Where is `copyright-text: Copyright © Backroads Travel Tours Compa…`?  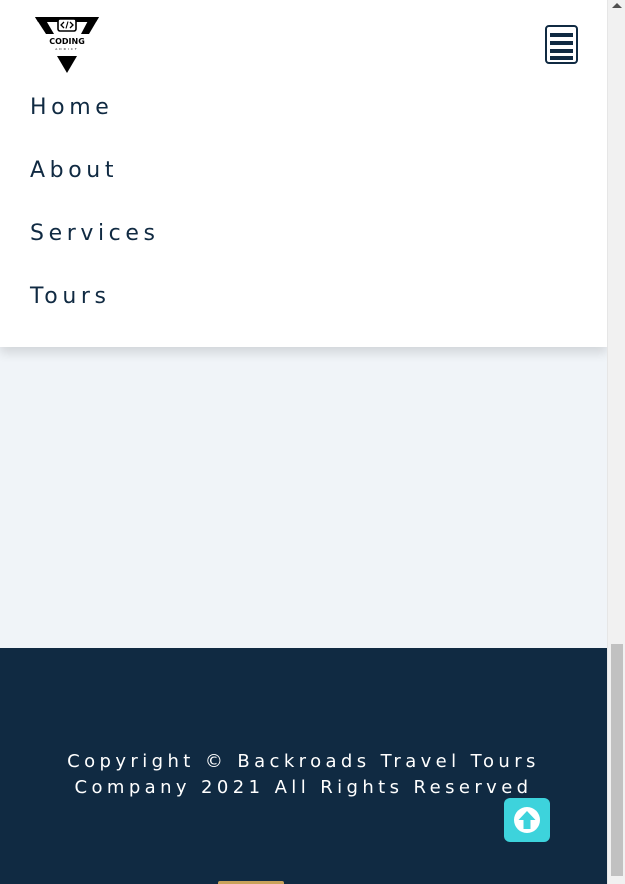 copyright-text: Copyright © Backroads Travel Tours Compa… is located at coordinates (303, 775).